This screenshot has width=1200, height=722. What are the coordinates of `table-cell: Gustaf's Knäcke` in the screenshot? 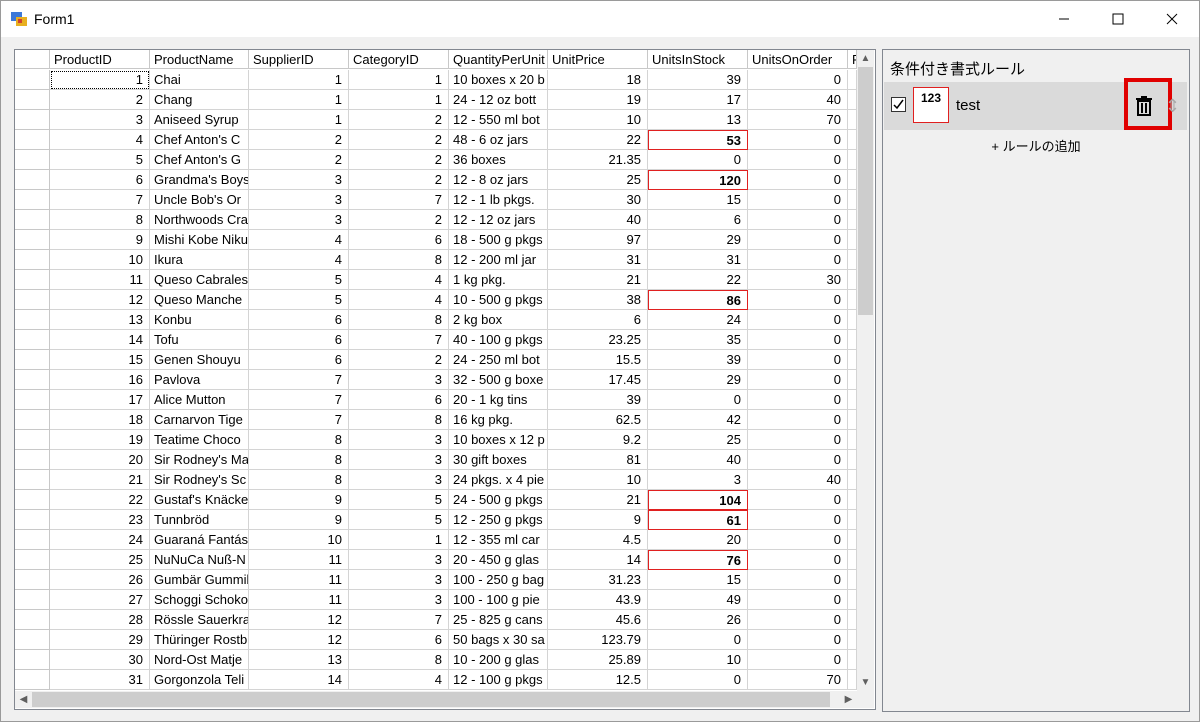 It's located at (199, 500).